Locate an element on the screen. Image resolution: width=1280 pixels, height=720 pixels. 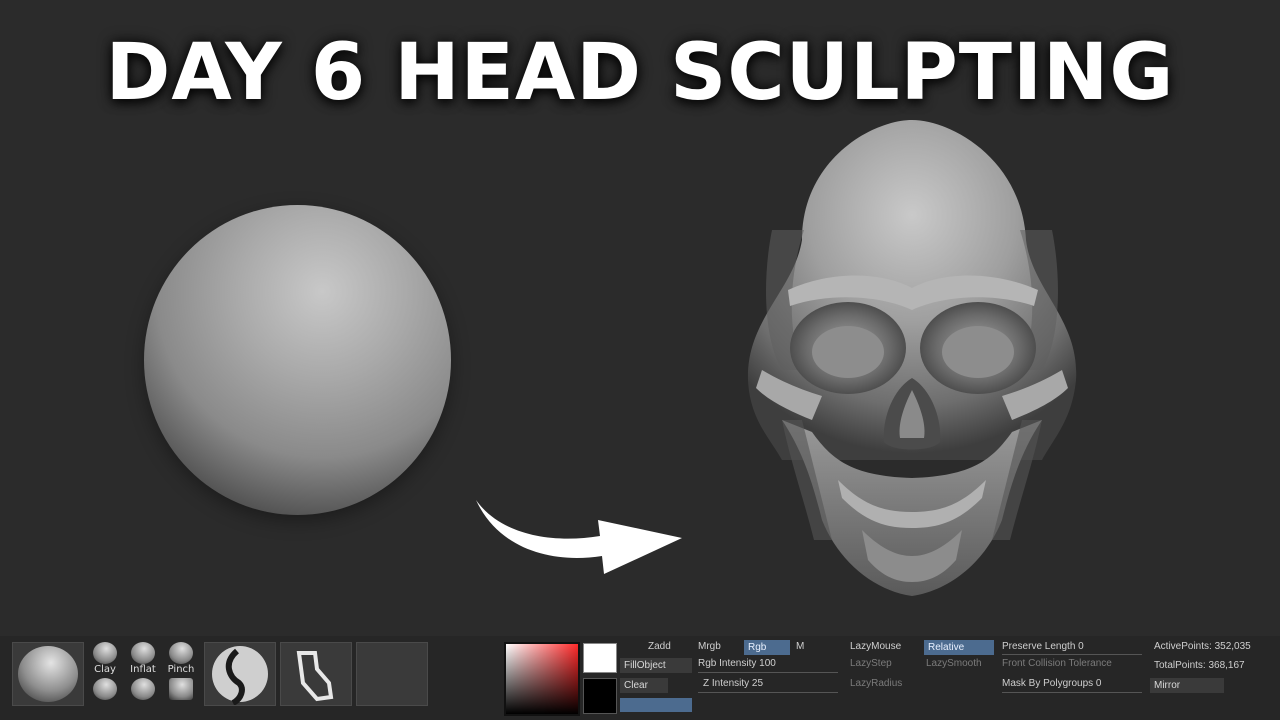
mirror-button: Mirror is located at coordinates (1187, 685).